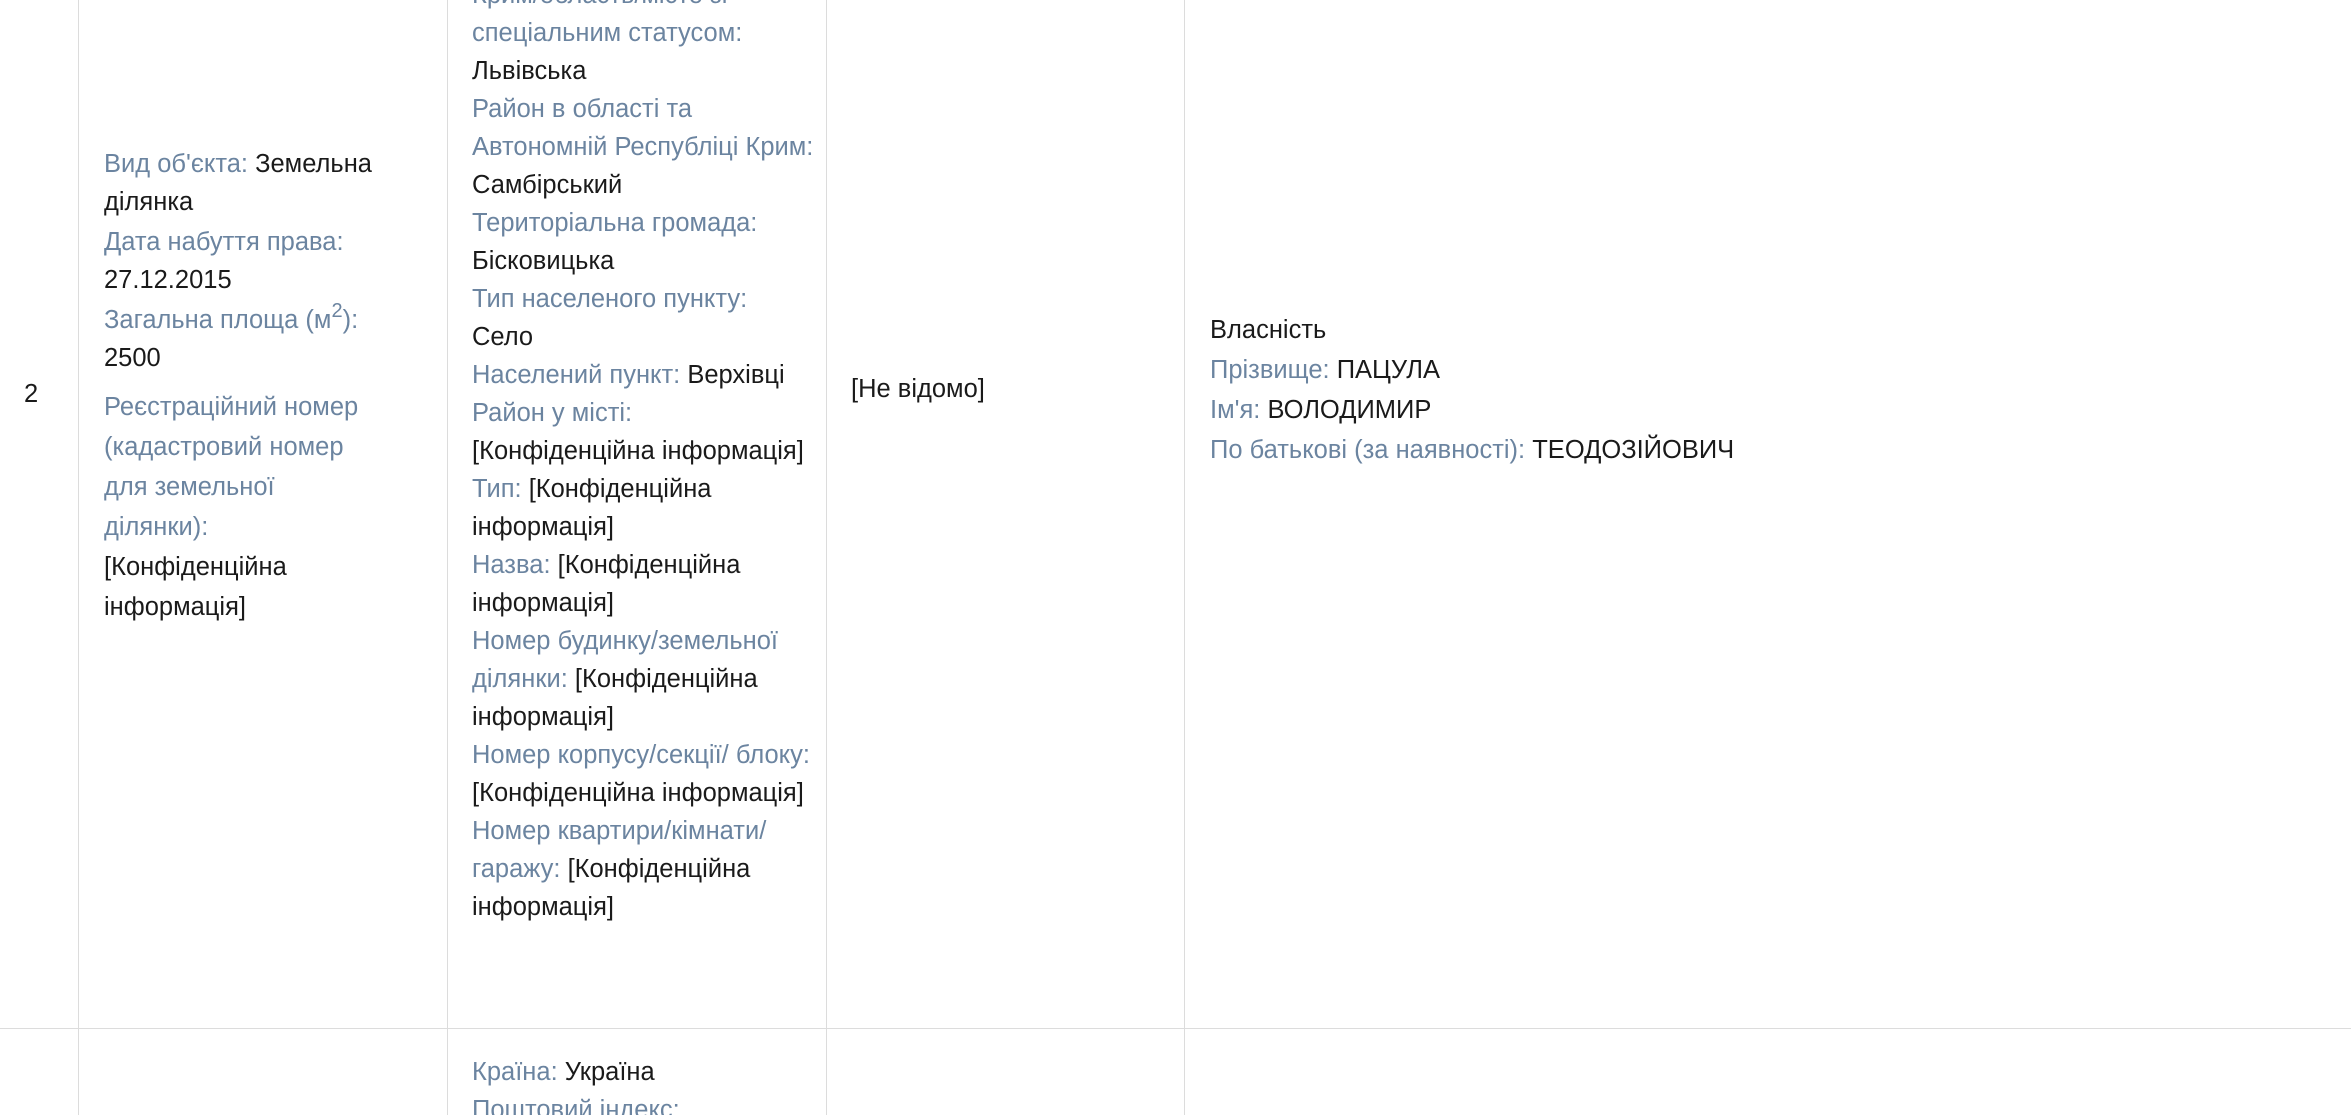 The height and width of the screenshot is (1115, 2351). What do you see at coordinates (511, 565) in the screenshot?
I see `street-name-label: Назва:` at bounding box center [511, 565].